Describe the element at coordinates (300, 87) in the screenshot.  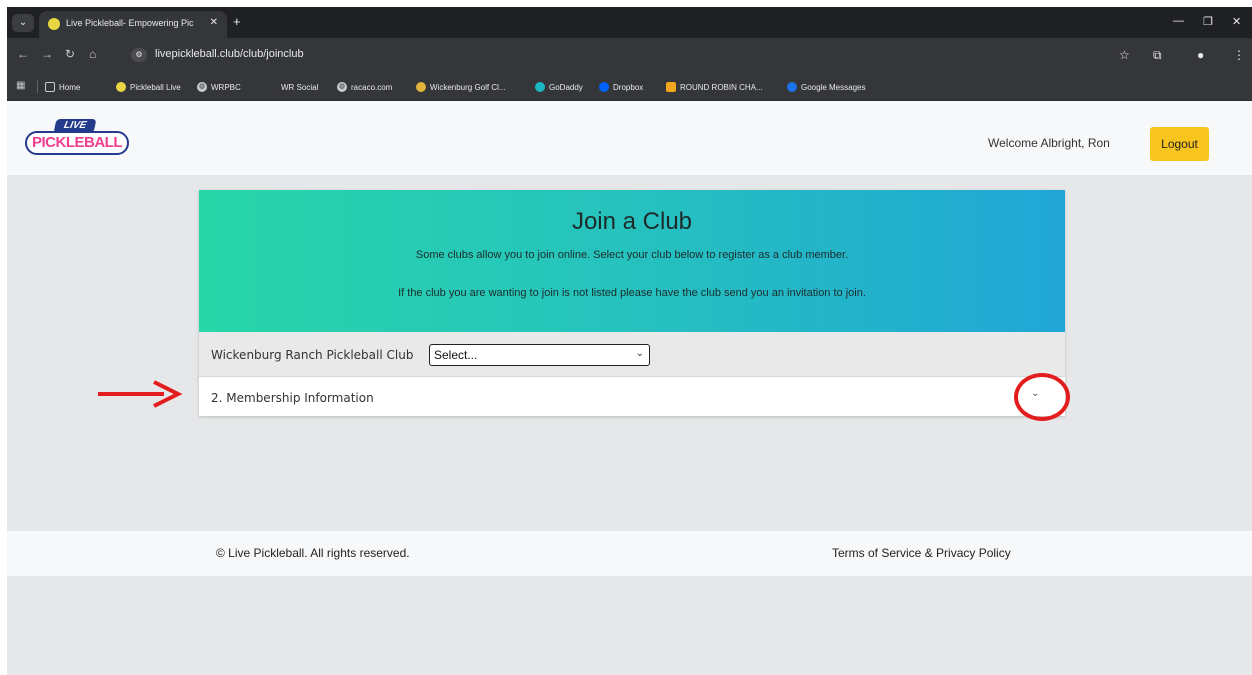
I see `bookmark-label: WR Social` at that location.